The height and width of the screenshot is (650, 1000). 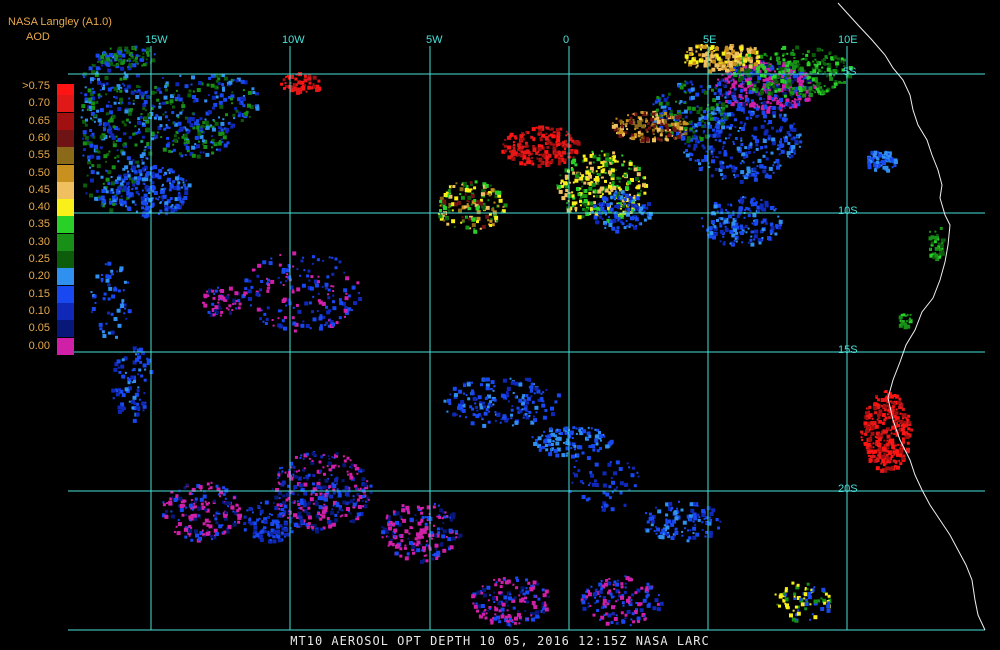 I want to click on legend-label: 0.25, so click(x=39, y=259).